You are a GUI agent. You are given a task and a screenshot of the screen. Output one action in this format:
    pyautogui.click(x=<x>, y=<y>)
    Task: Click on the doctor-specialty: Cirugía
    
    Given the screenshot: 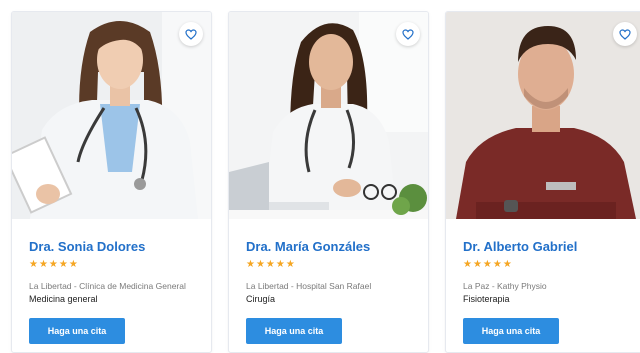 What is the action you would take?
    pyautogui.click(x=261, y=299)
    